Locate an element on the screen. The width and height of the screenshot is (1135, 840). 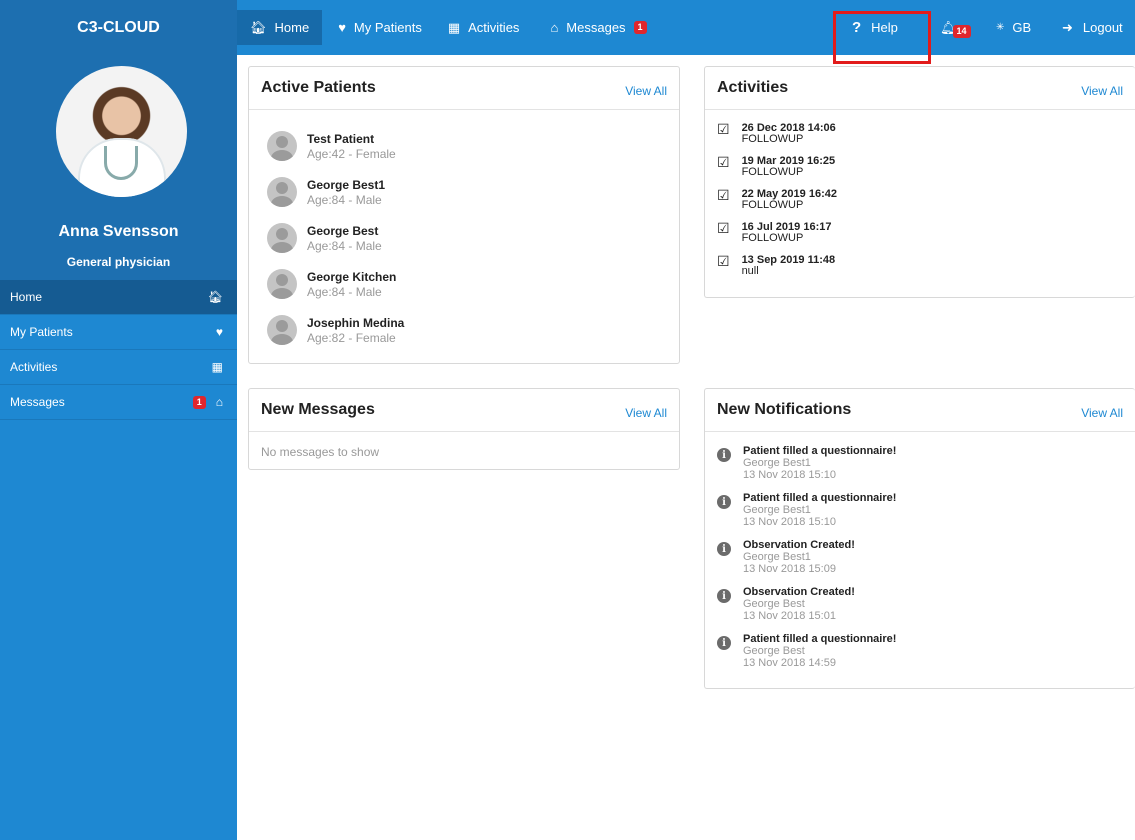
sidebar-item-label: My Patients is located at coordinates (41, 332).